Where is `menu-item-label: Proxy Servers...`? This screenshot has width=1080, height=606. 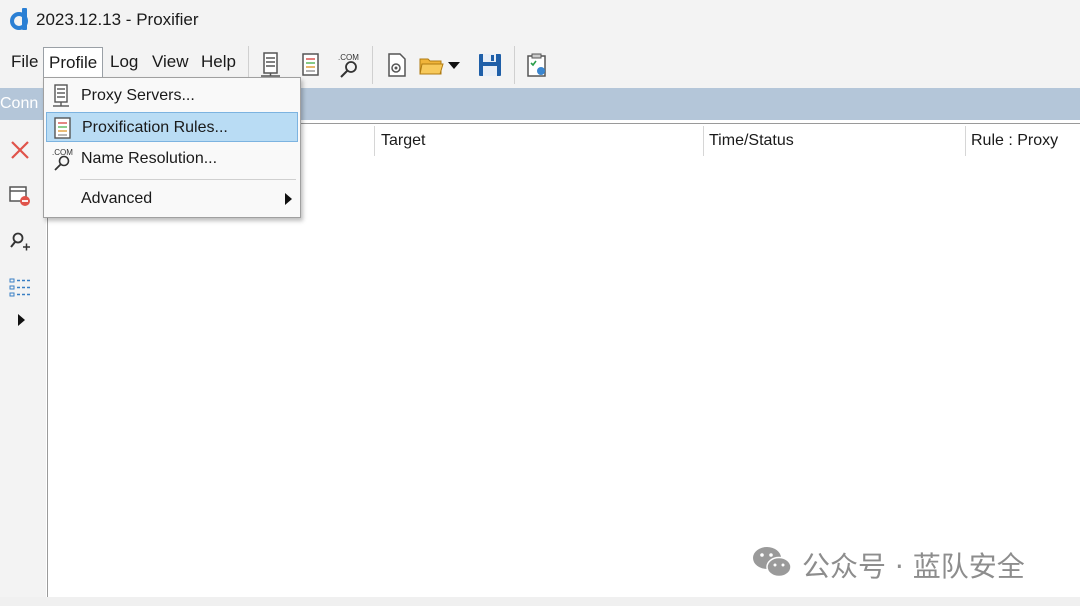
menu-item-label: Proxy Servers... is located at coordinates (138, 95).